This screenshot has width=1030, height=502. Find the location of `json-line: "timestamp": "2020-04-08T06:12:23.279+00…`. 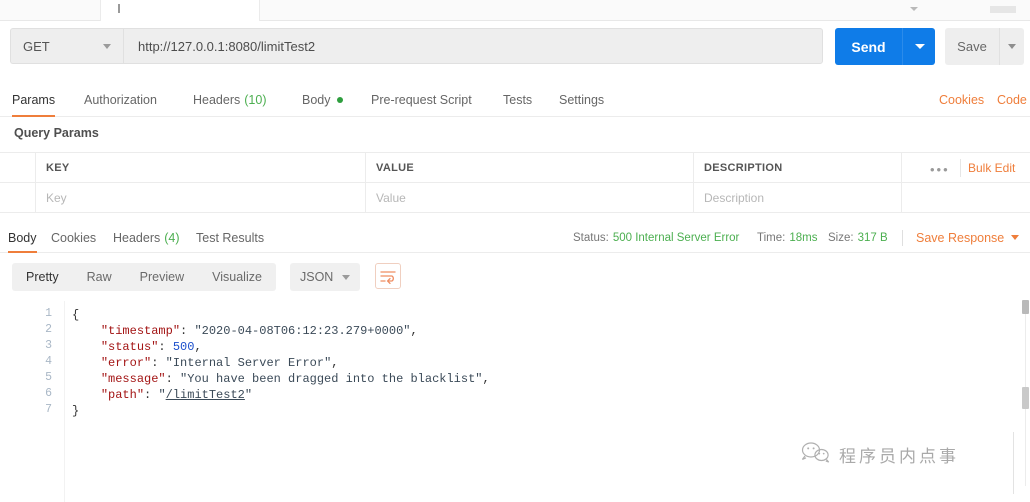

json-line: "timestamp": "2020-04-08T06:12:23.279+00… is located at coordinates (259, 331).